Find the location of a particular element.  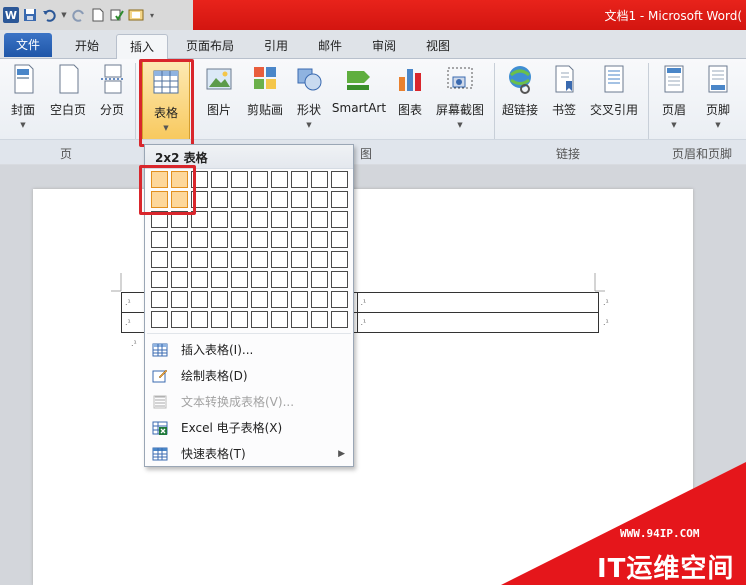

screenshot-icon is located at coordinates (136, 15).